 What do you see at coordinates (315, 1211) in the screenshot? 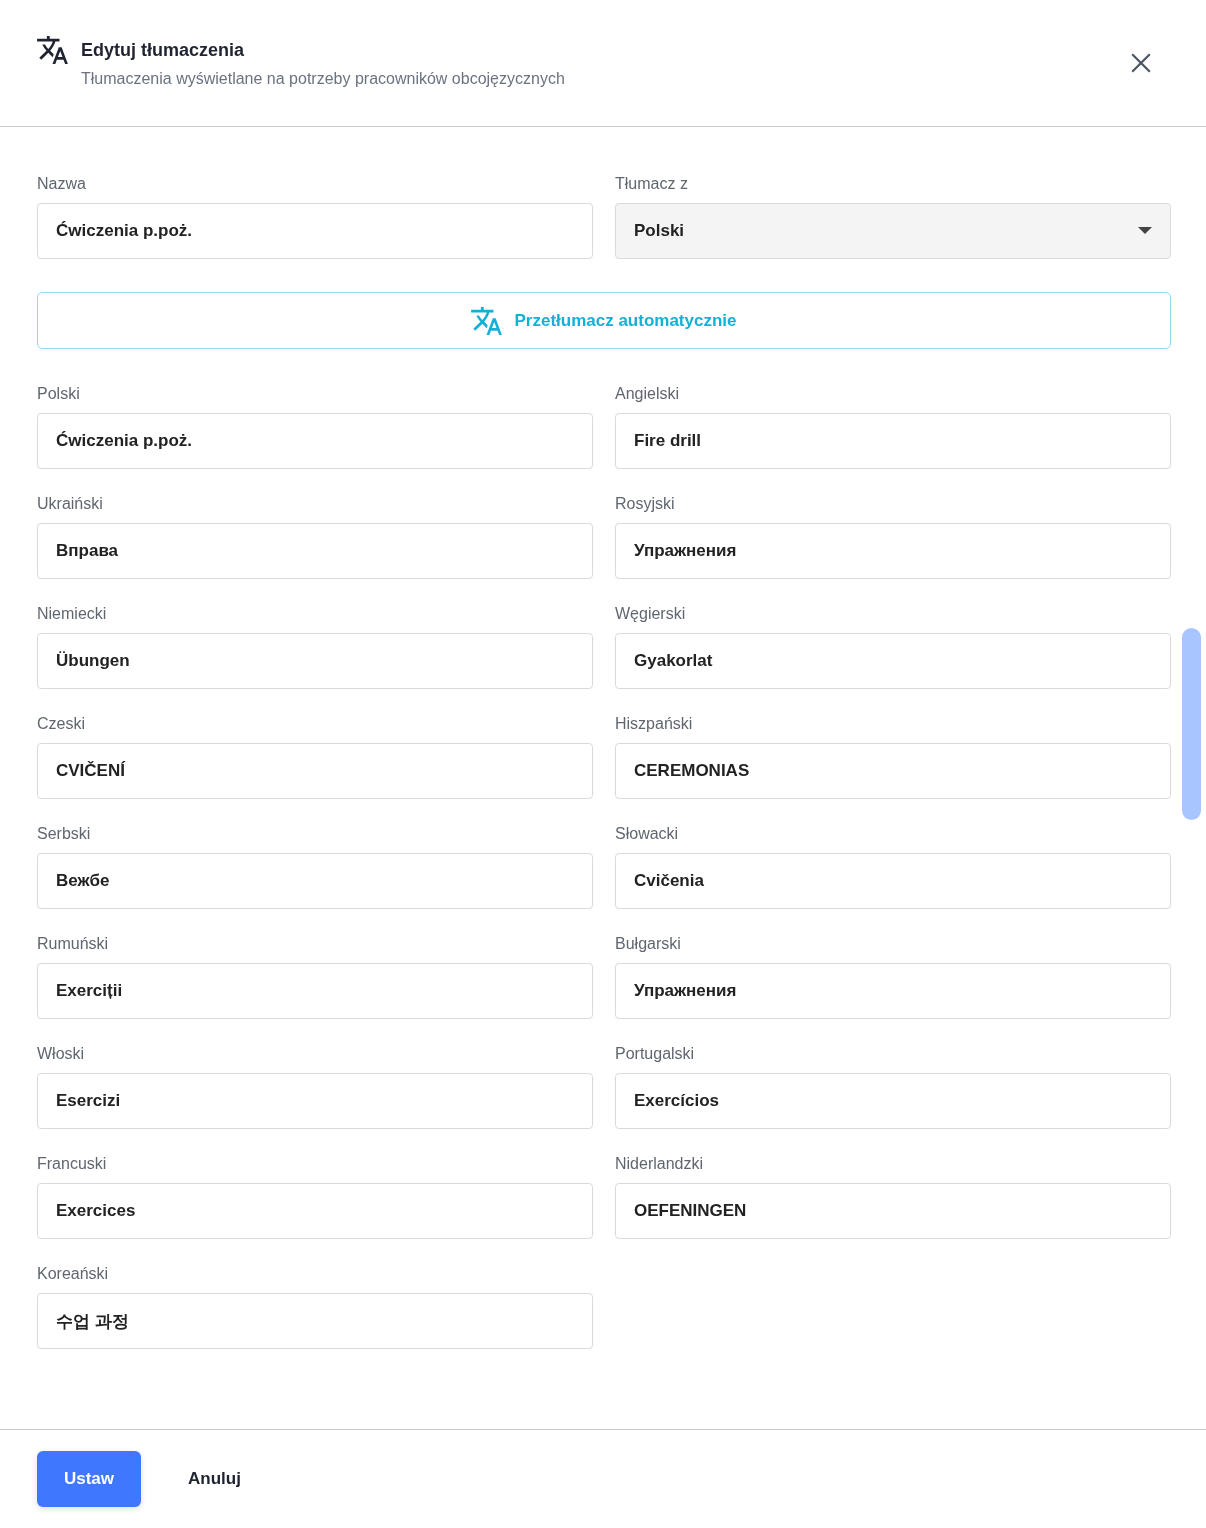
I see `translation-field: Exercices` at bounding box center [315, 1211].